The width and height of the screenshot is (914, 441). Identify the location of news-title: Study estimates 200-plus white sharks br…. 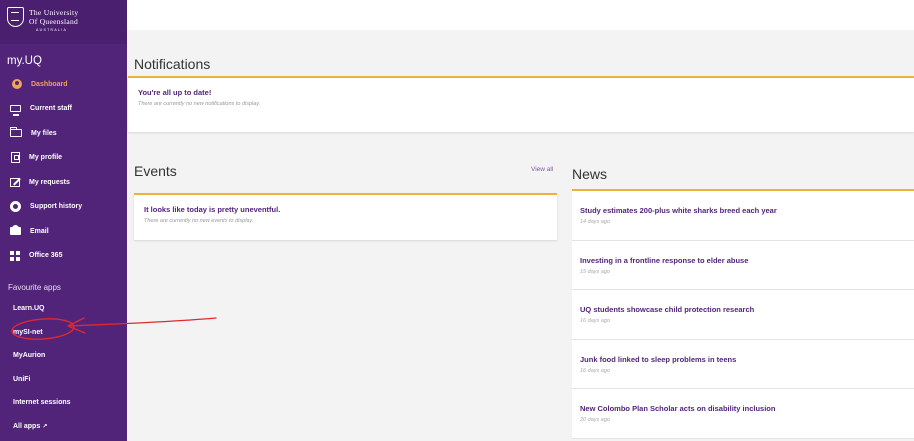
(747, 210).